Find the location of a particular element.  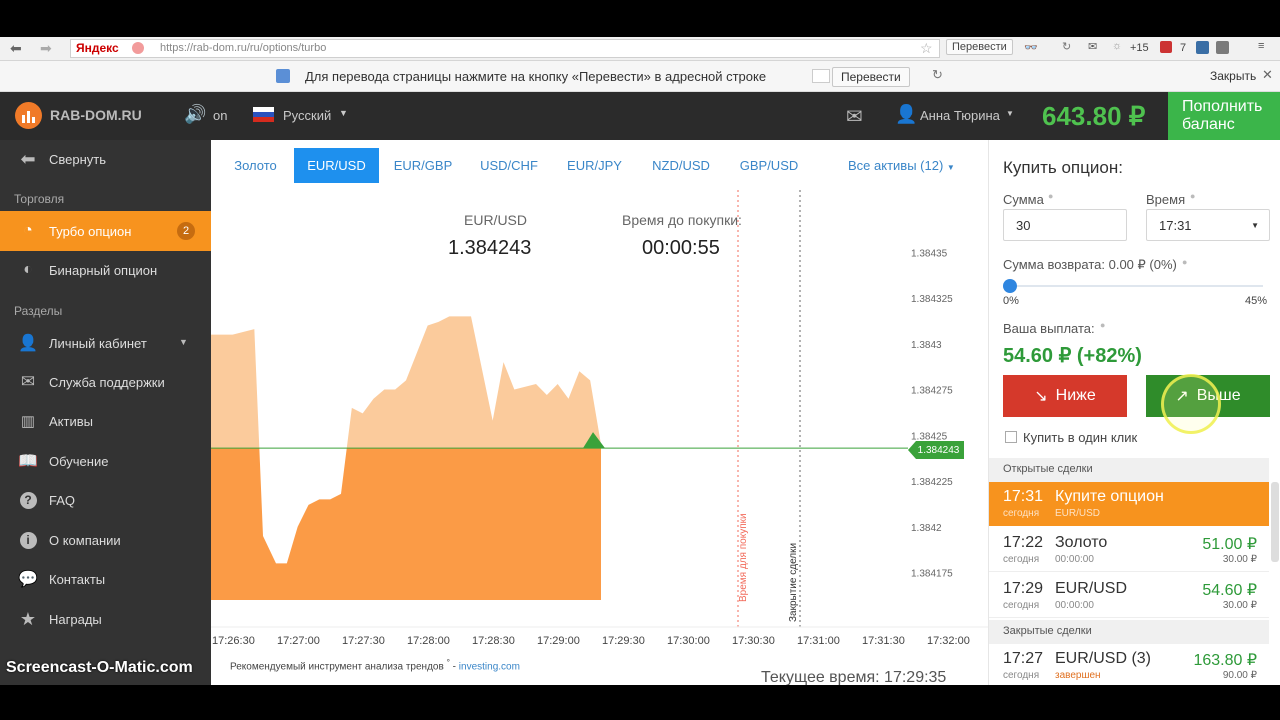

countdown: 00:00:55 is located at coordinates (681, 248).